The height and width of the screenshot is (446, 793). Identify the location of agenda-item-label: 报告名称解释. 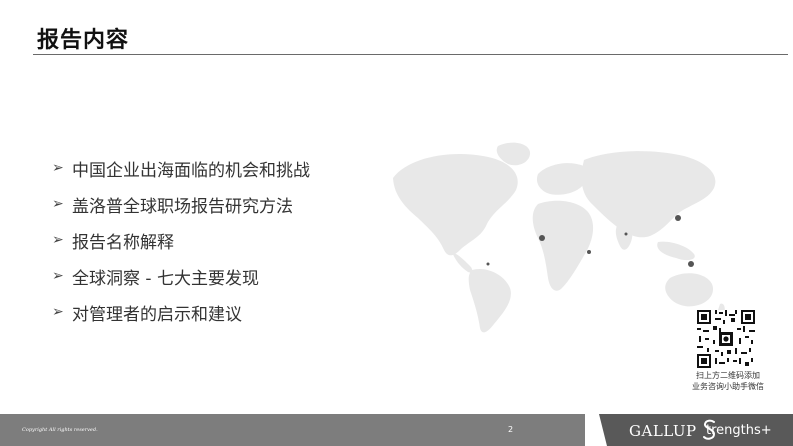
(123, 242).